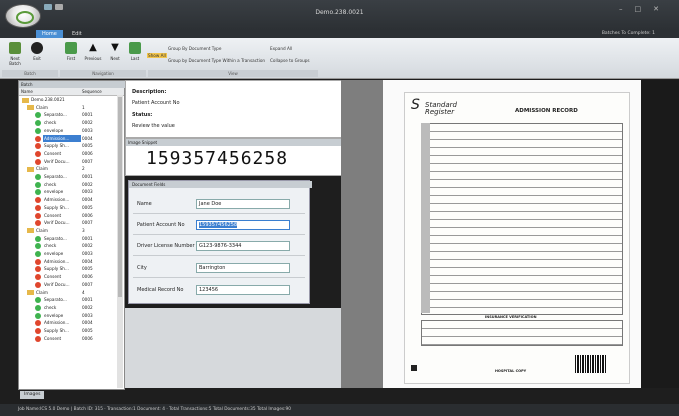 The height and width of the screenshot is (416, 679). What do you see at coordinates (243, 246) in the screenshot?
I see `driver-license-field: G123-9876-3344` at bounding box center [243, 246].